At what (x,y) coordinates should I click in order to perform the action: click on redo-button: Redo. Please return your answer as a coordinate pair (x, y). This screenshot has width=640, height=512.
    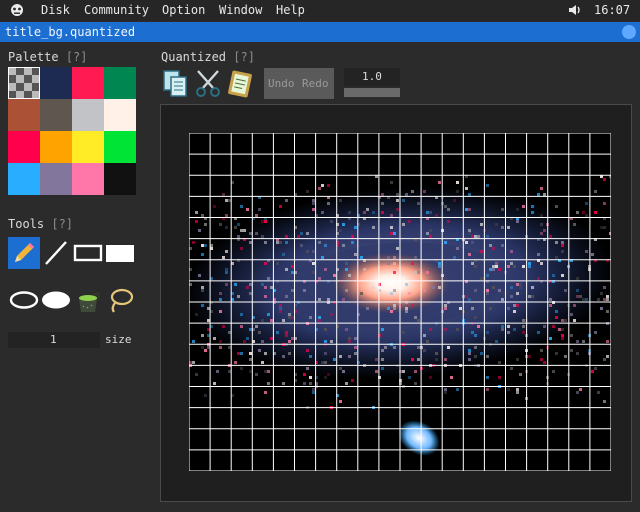
    Looking at the image, I should click on (315, 83).